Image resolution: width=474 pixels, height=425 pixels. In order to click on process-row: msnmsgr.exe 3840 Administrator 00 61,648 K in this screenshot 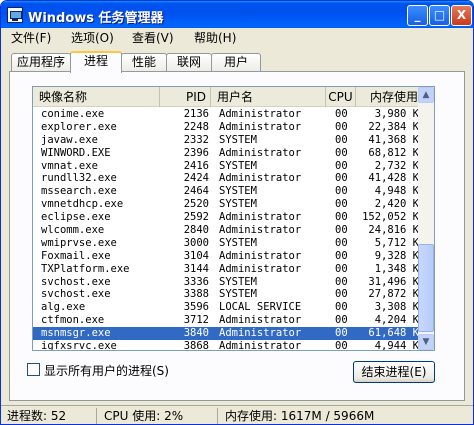, I will do `click(228, 334)`.